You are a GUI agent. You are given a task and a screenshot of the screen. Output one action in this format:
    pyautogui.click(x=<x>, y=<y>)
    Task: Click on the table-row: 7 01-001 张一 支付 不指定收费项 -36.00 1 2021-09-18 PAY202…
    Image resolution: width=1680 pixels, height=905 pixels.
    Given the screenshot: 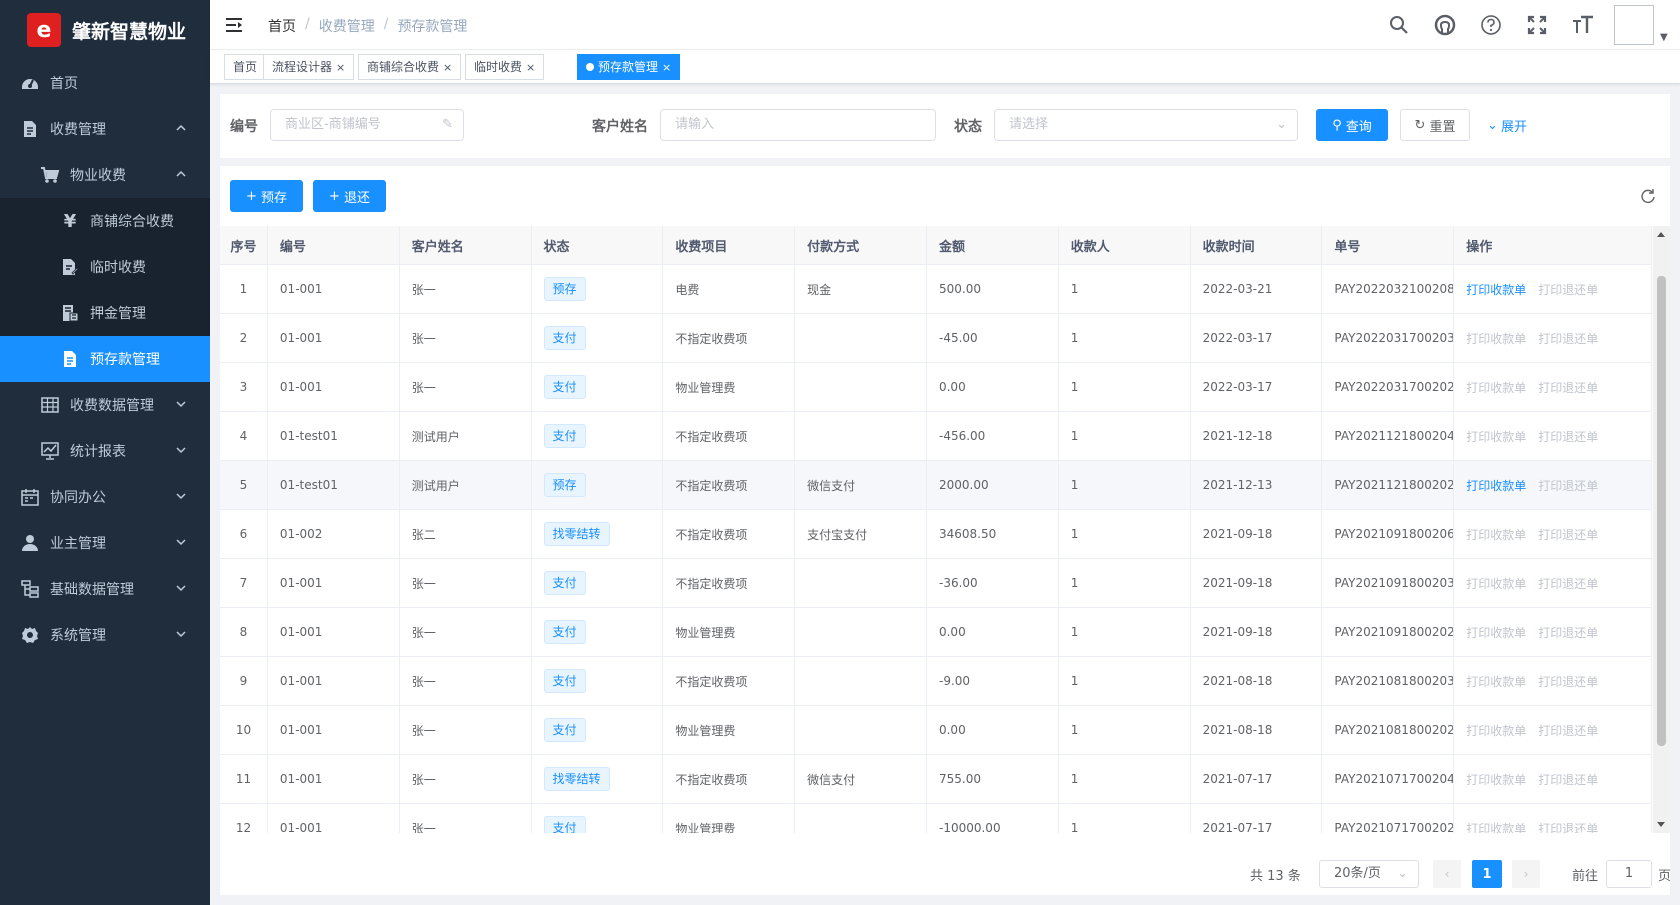 What is the action you would take?
    pyautogui.click(x=936, y=583)
    